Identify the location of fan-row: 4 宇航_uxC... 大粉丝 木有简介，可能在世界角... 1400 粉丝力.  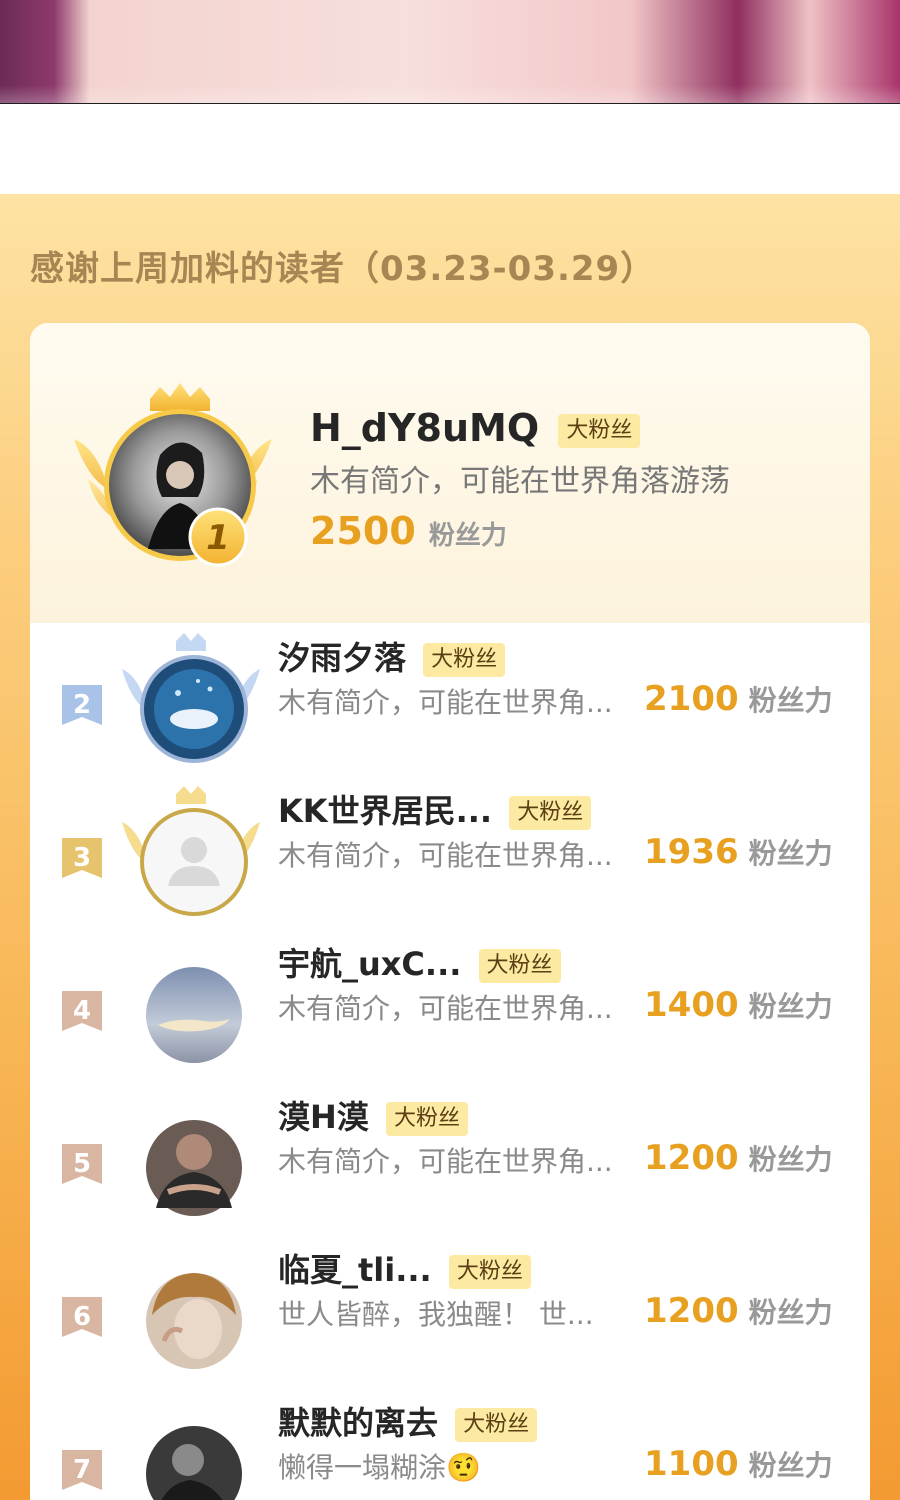
(450, 1005).